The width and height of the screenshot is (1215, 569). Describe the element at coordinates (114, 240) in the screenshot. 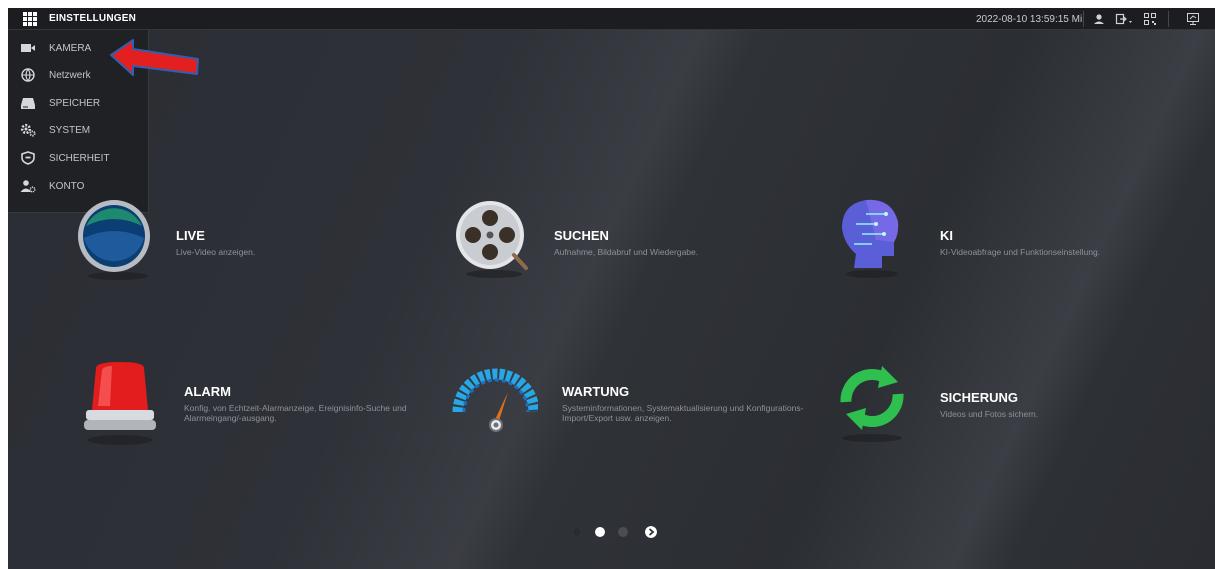

I see `live-icon` at that location.